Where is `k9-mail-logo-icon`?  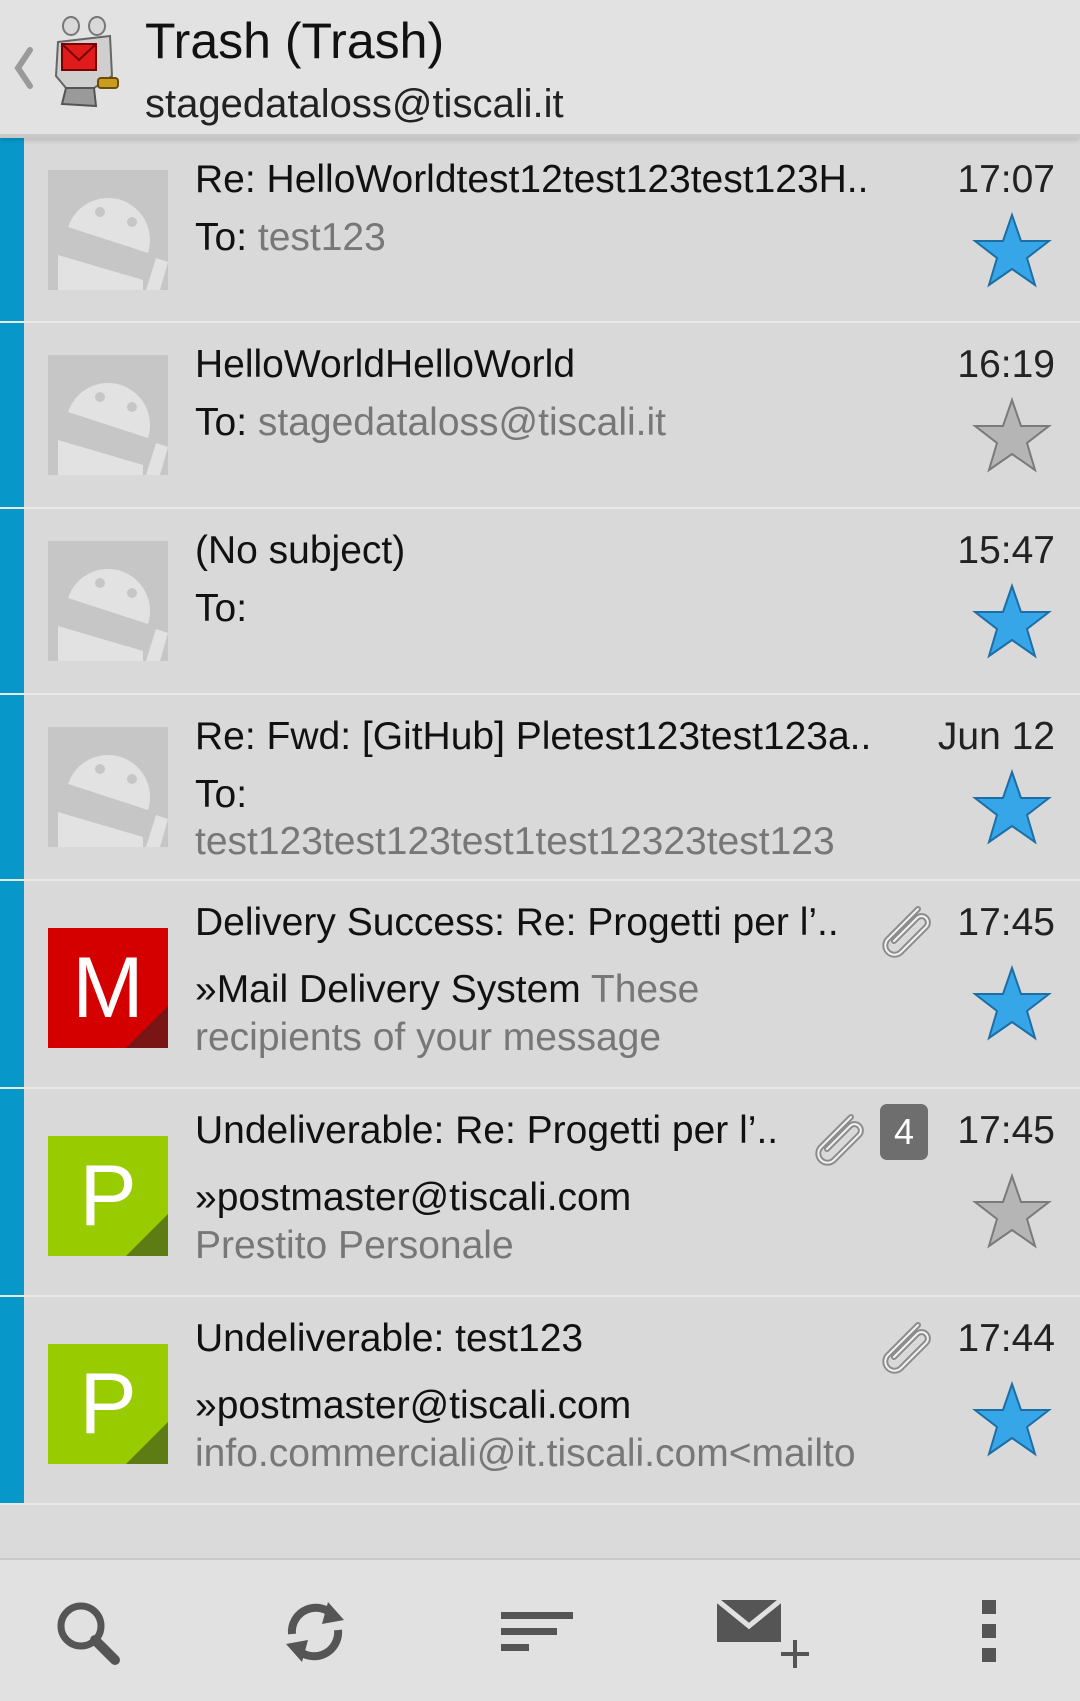 k9-mail-logo-icon is located at coordinates (84, 64).